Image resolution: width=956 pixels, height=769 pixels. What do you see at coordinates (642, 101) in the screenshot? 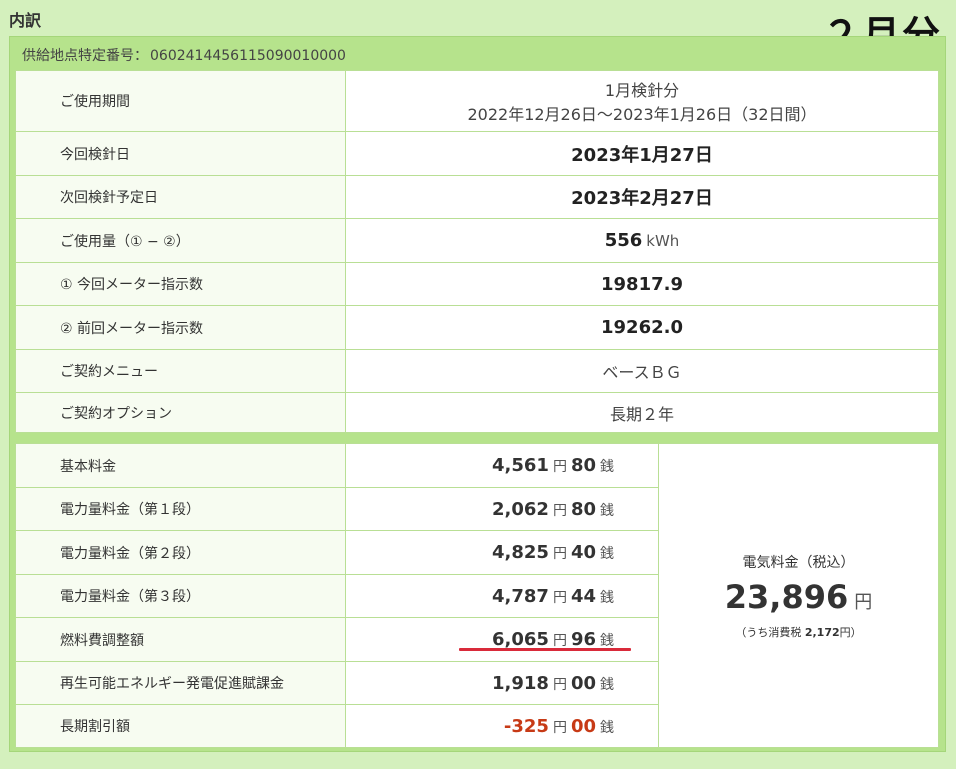
I see `period-value: 1月検針分 2022年12月26日～2023年1月26日（32日間）` at bounding box center [642, 101].